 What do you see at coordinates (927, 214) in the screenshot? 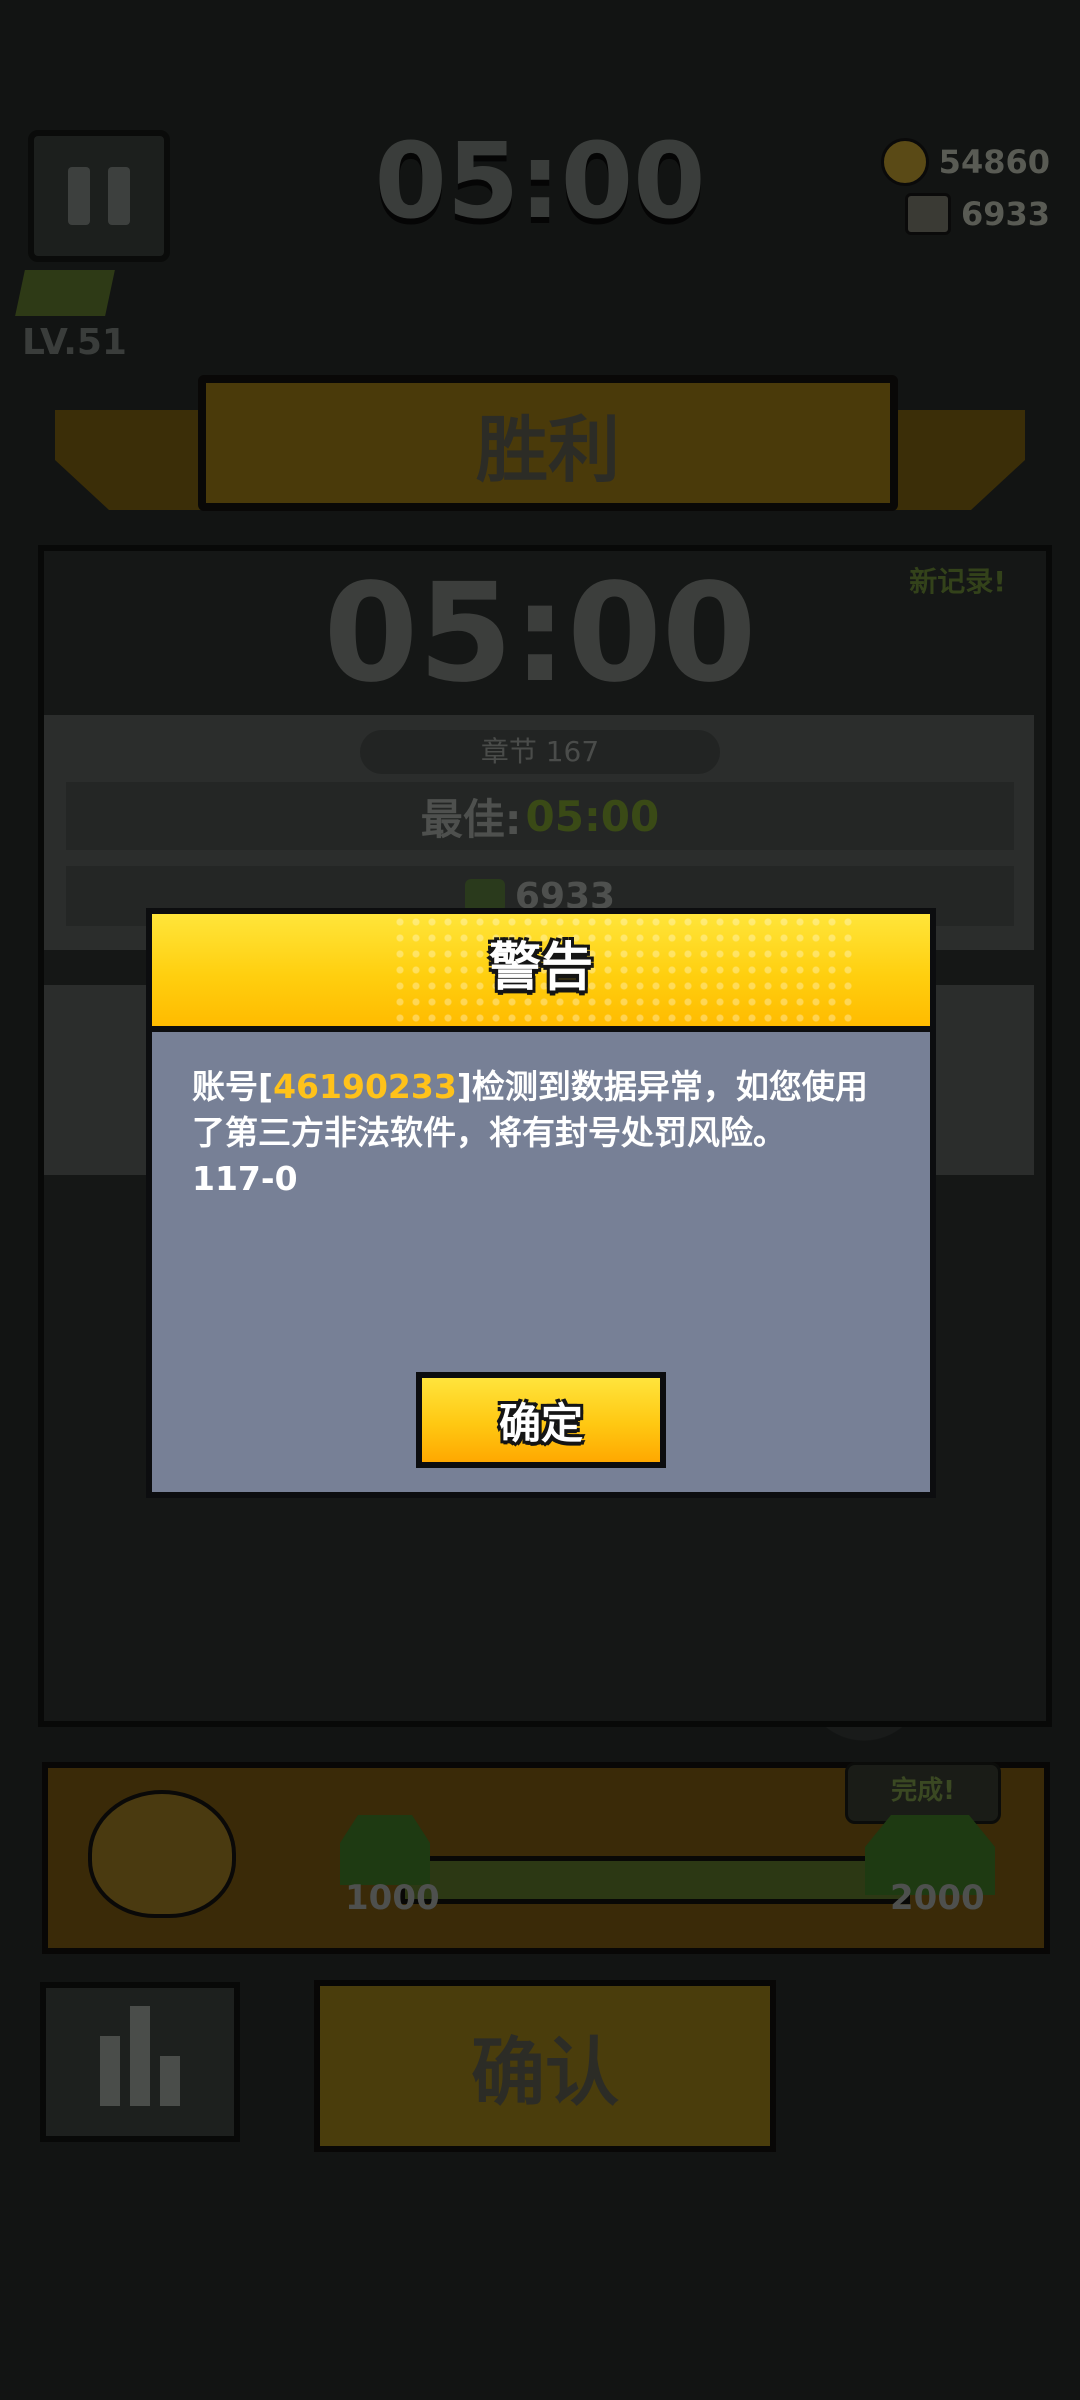
I see `gem-icon` at bounding box center [927, 214].